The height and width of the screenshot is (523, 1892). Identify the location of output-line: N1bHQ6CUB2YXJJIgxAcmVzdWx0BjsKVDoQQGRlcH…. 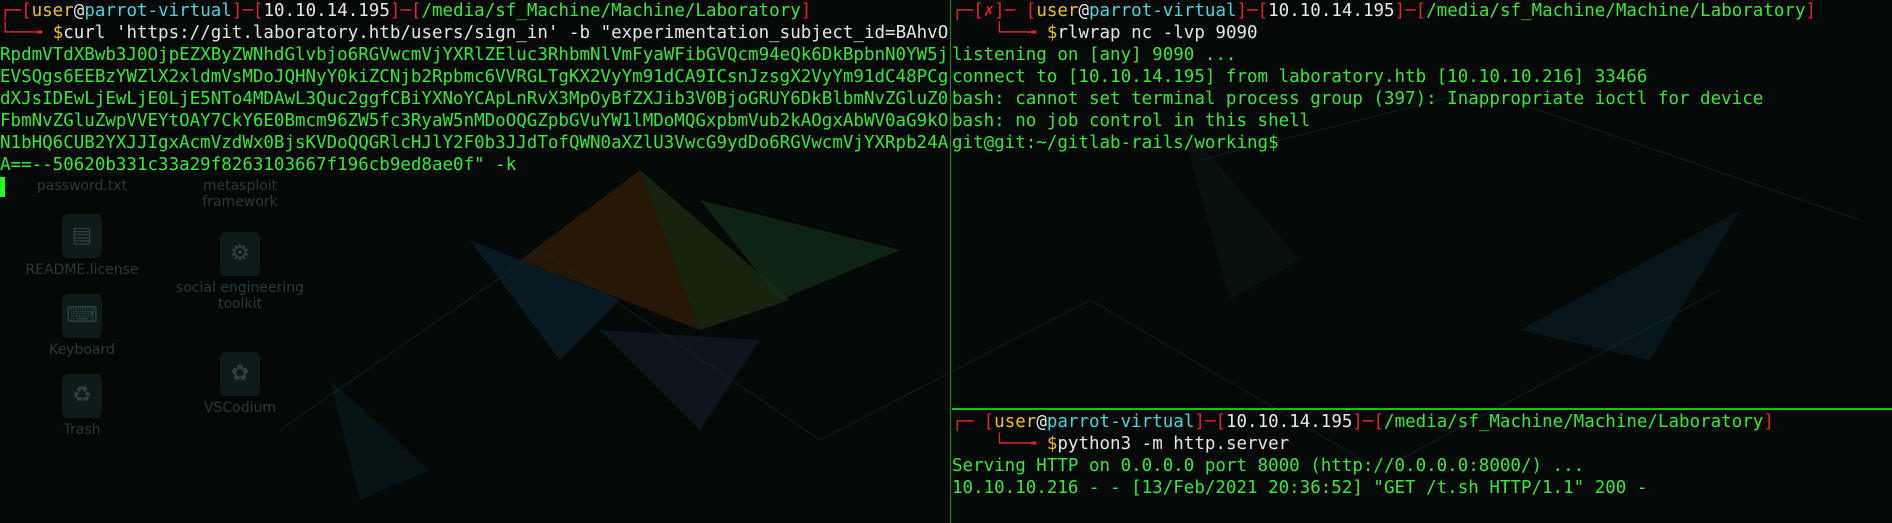
(474, 143).